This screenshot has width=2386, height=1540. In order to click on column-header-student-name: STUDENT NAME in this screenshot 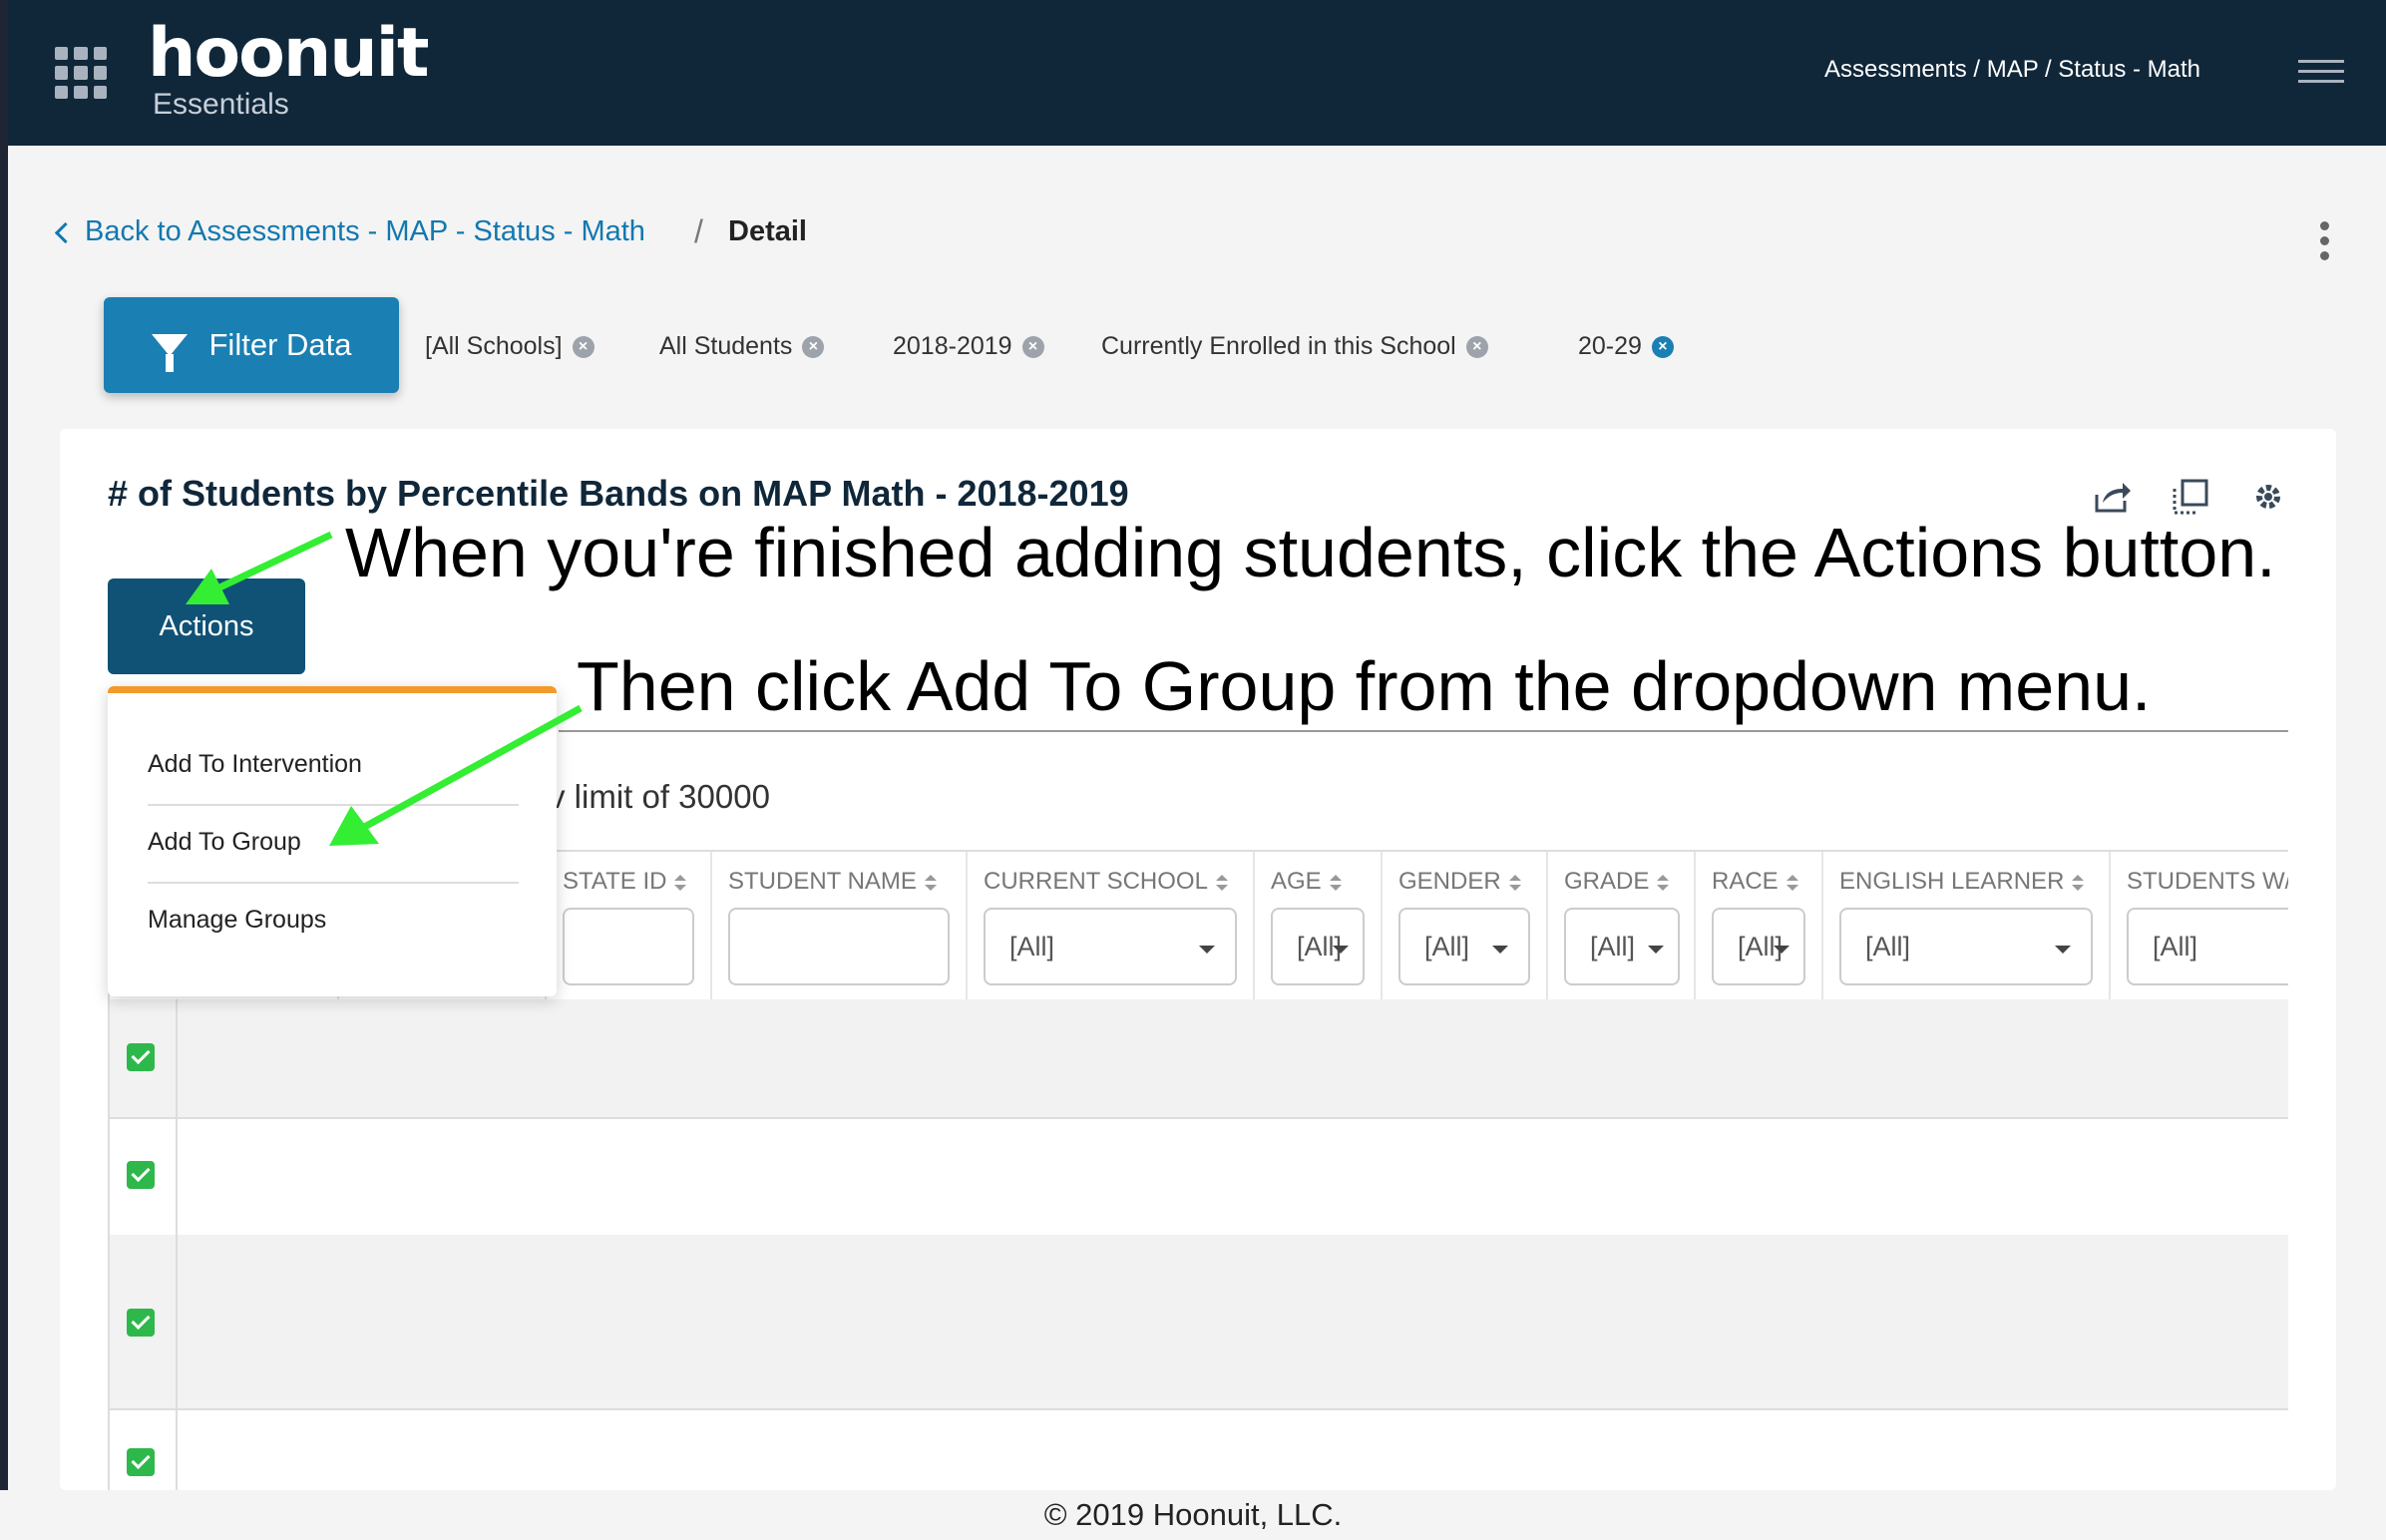, I will do `click(832, 882)`.